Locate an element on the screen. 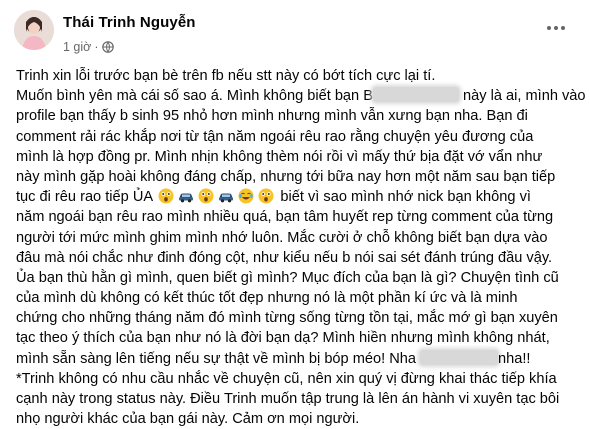  author-avatar is located at coordinates (34, 30).